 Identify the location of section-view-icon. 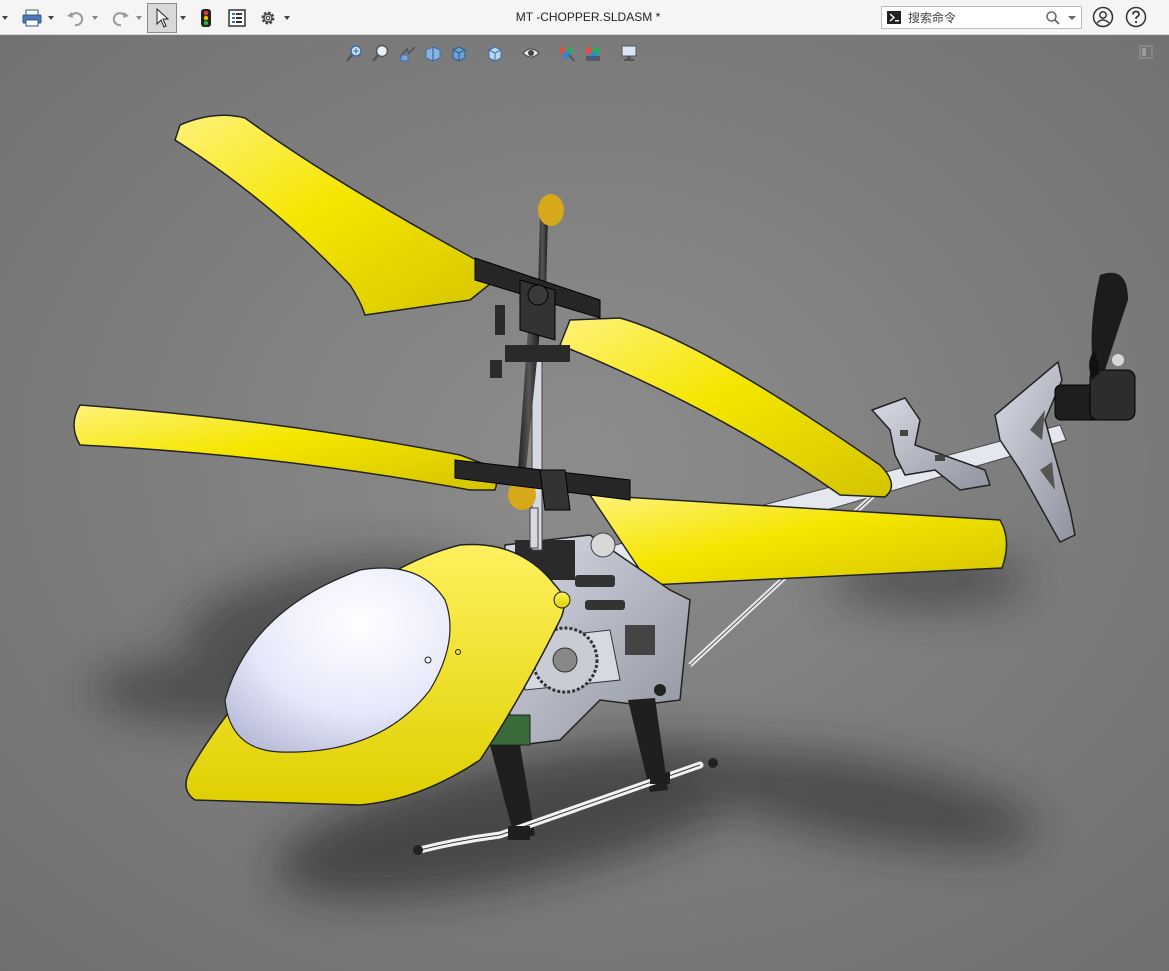
(433, 54).